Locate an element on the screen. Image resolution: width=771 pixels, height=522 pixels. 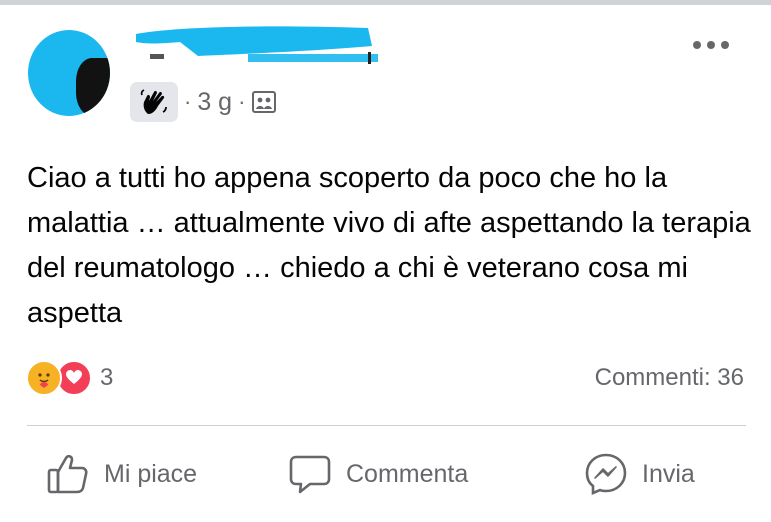
care-reaction-icon is located at coordinates (44, 378).